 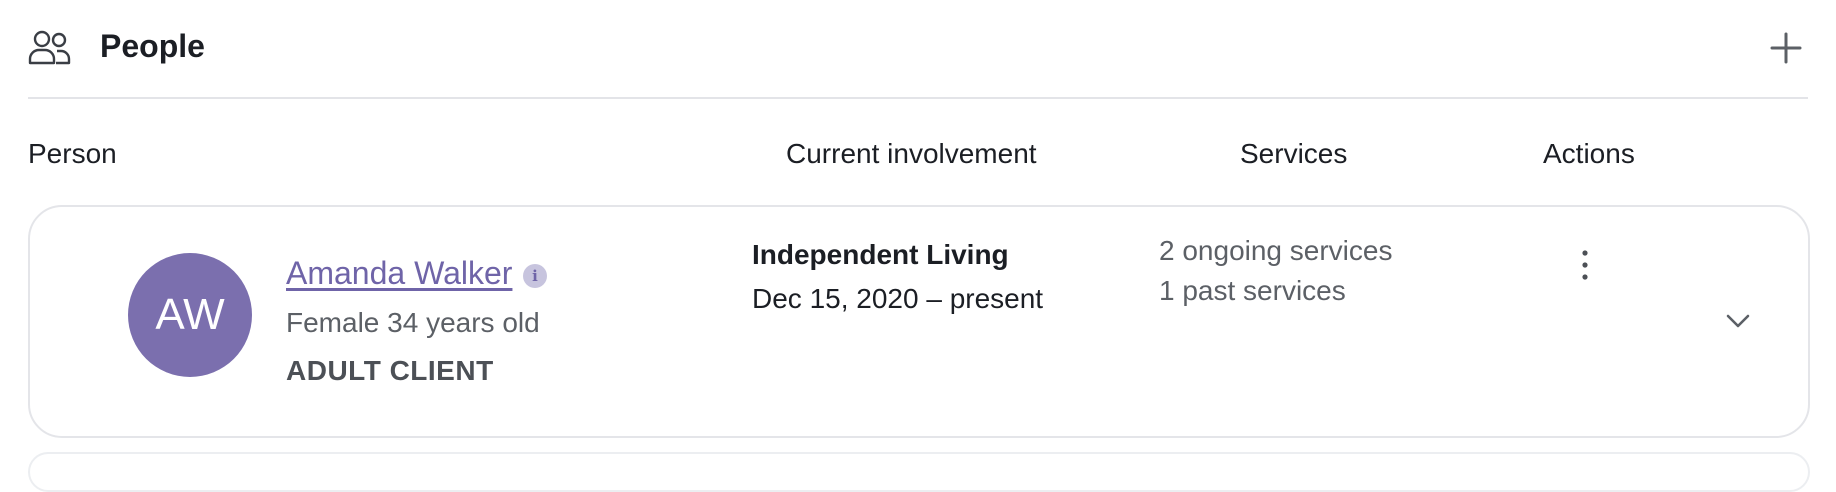 I want to click on add-person-button, so click(x=1786, y=48).